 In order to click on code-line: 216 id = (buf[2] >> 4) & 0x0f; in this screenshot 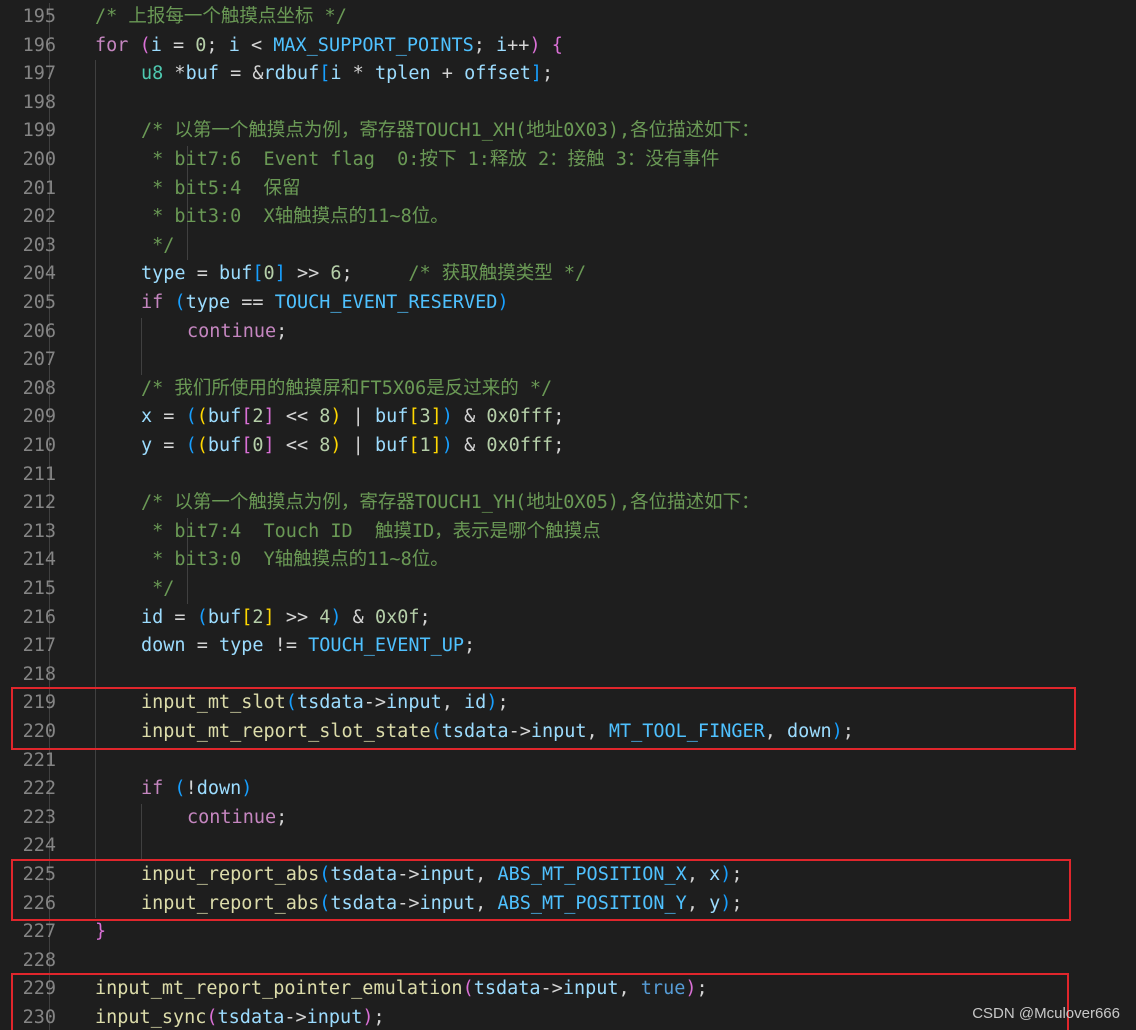, I will do `click(568, 618)`.